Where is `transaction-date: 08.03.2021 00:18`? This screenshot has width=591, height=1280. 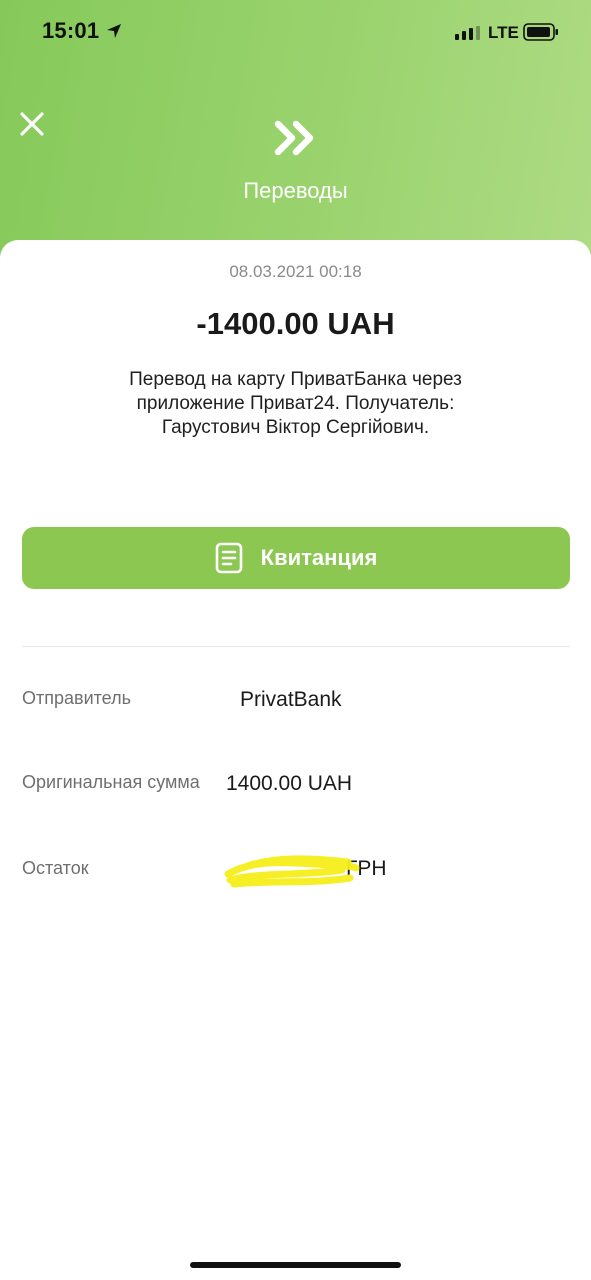 transaction-date: 08.03.2021 00:18 is located at coordinates (295, 271).